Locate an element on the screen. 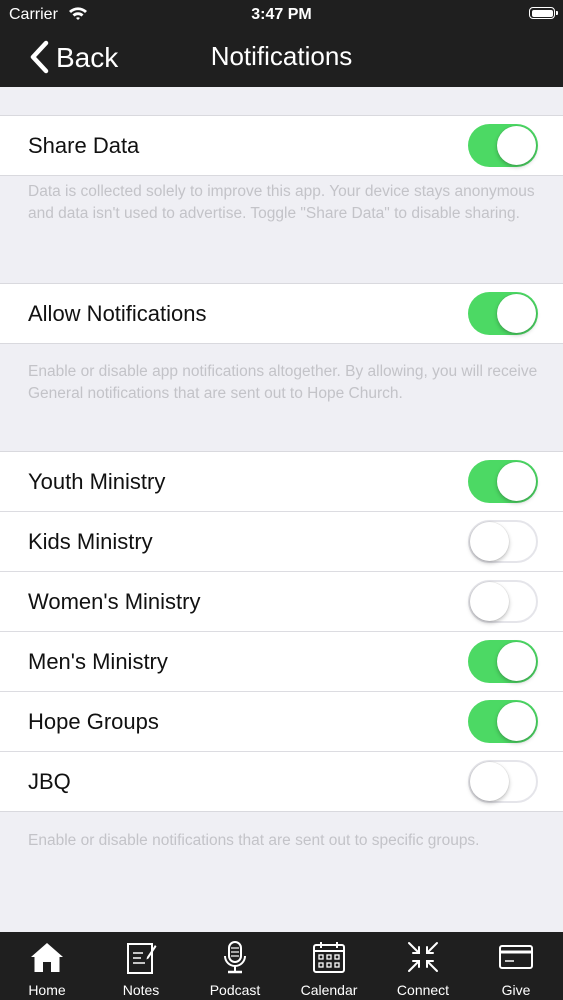 The image size is (563, 1000). notes-icon is located at coordinates (141, 958).